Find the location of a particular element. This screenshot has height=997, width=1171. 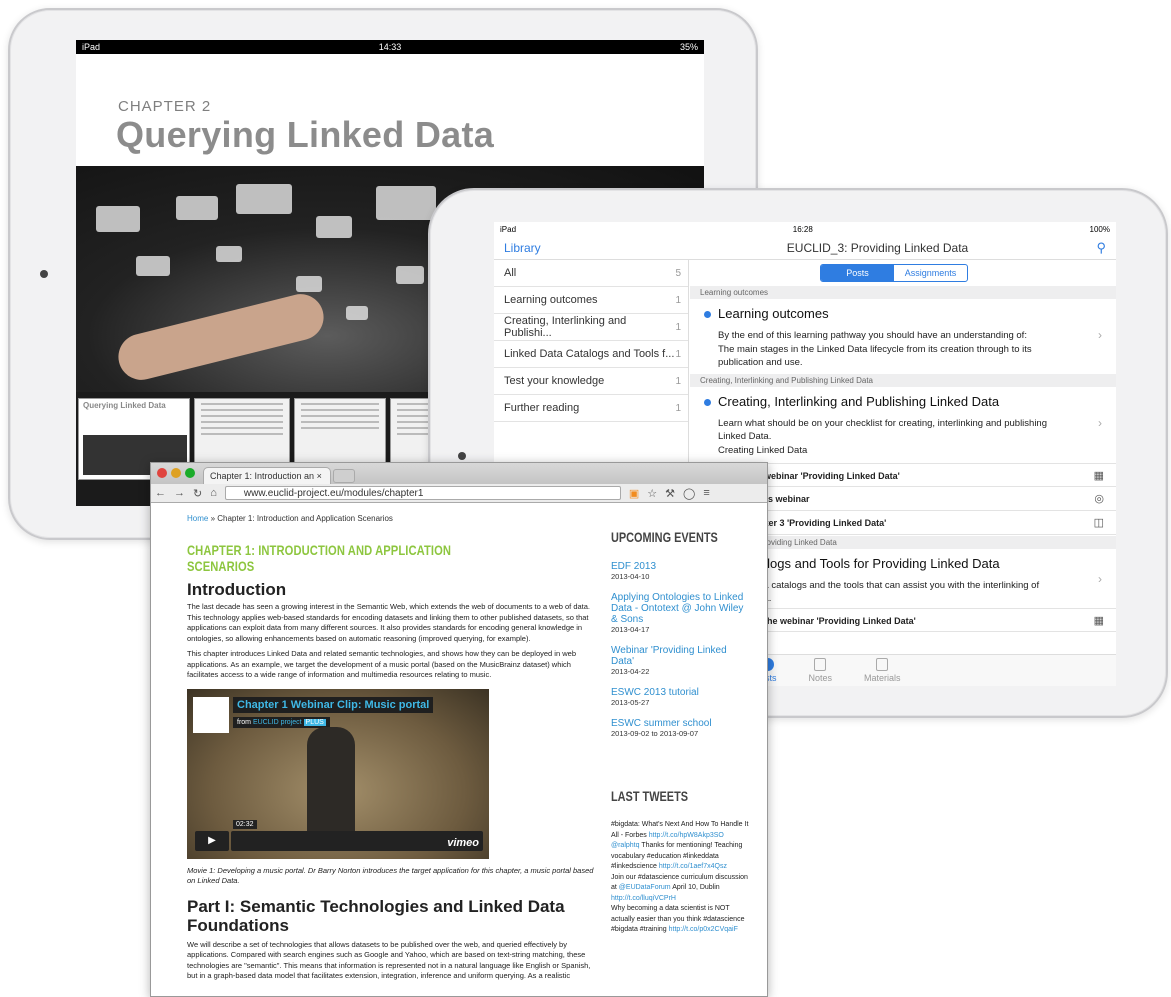

video-byline: from EUCLID project PLUS is located at coordinates (281, 722).